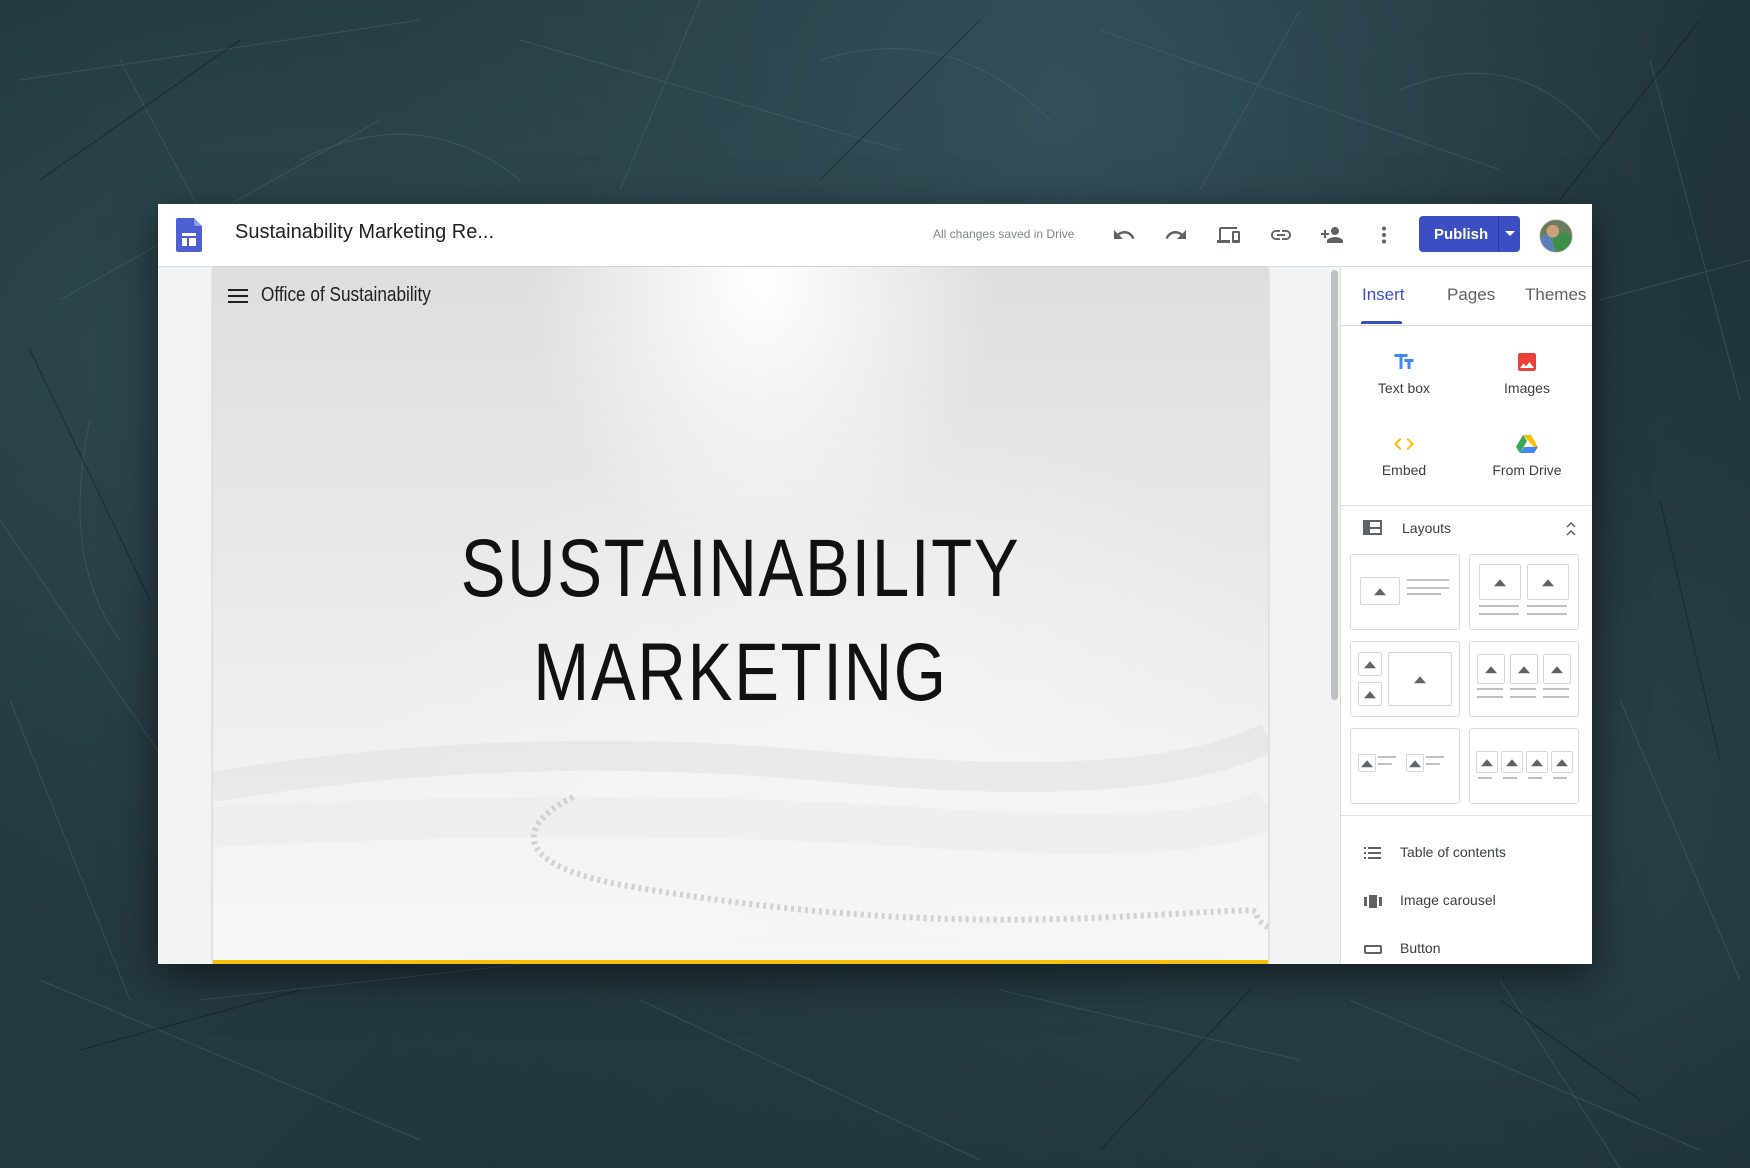 Image resolution: width=1750 pixels, height=1168 pixels. What do you see at coordinates (1332, 235) in the screenshot?
I see `share-add-person-icon` at bounding box center [1332, 235].